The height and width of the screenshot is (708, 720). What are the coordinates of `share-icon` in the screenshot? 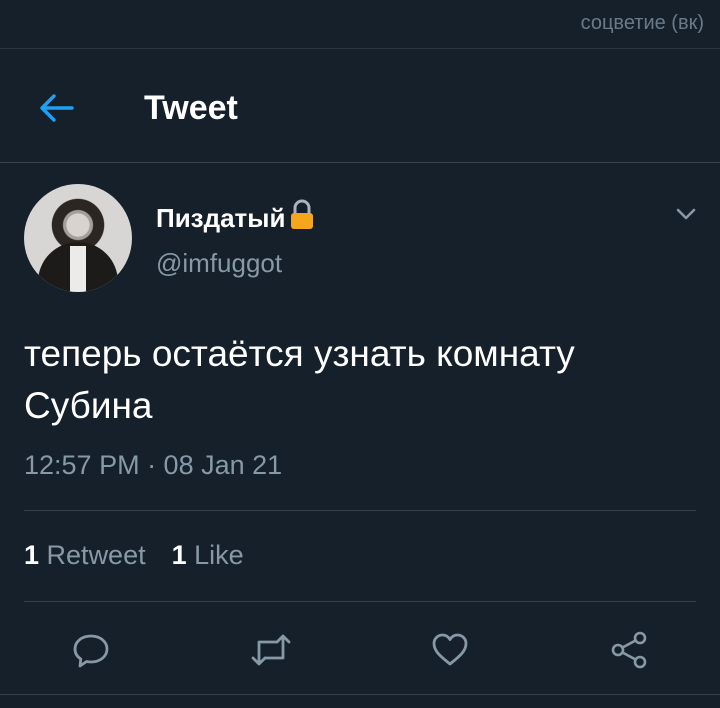 It's located at (629, 650).